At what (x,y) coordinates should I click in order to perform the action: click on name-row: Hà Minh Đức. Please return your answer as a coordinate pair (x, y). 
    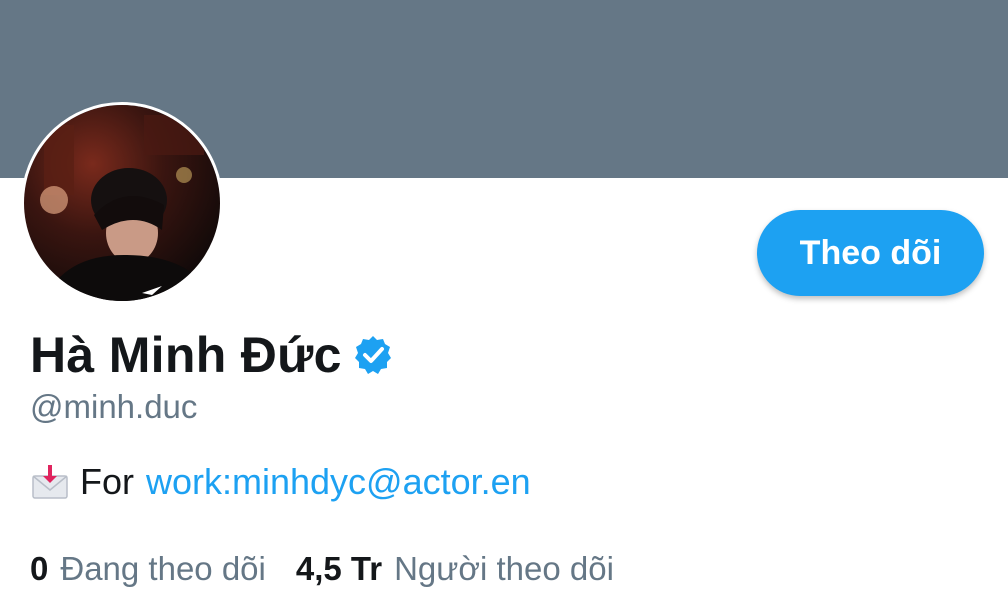
    Looking at the image, I should click on (212, 355).